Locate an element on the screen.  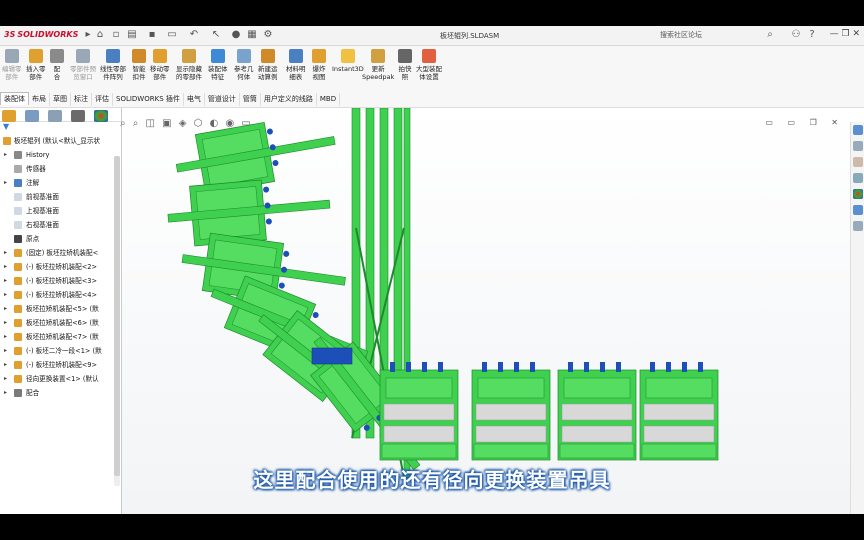
command-button-1: 插入零 部件 is located at coordinates (36, 65).